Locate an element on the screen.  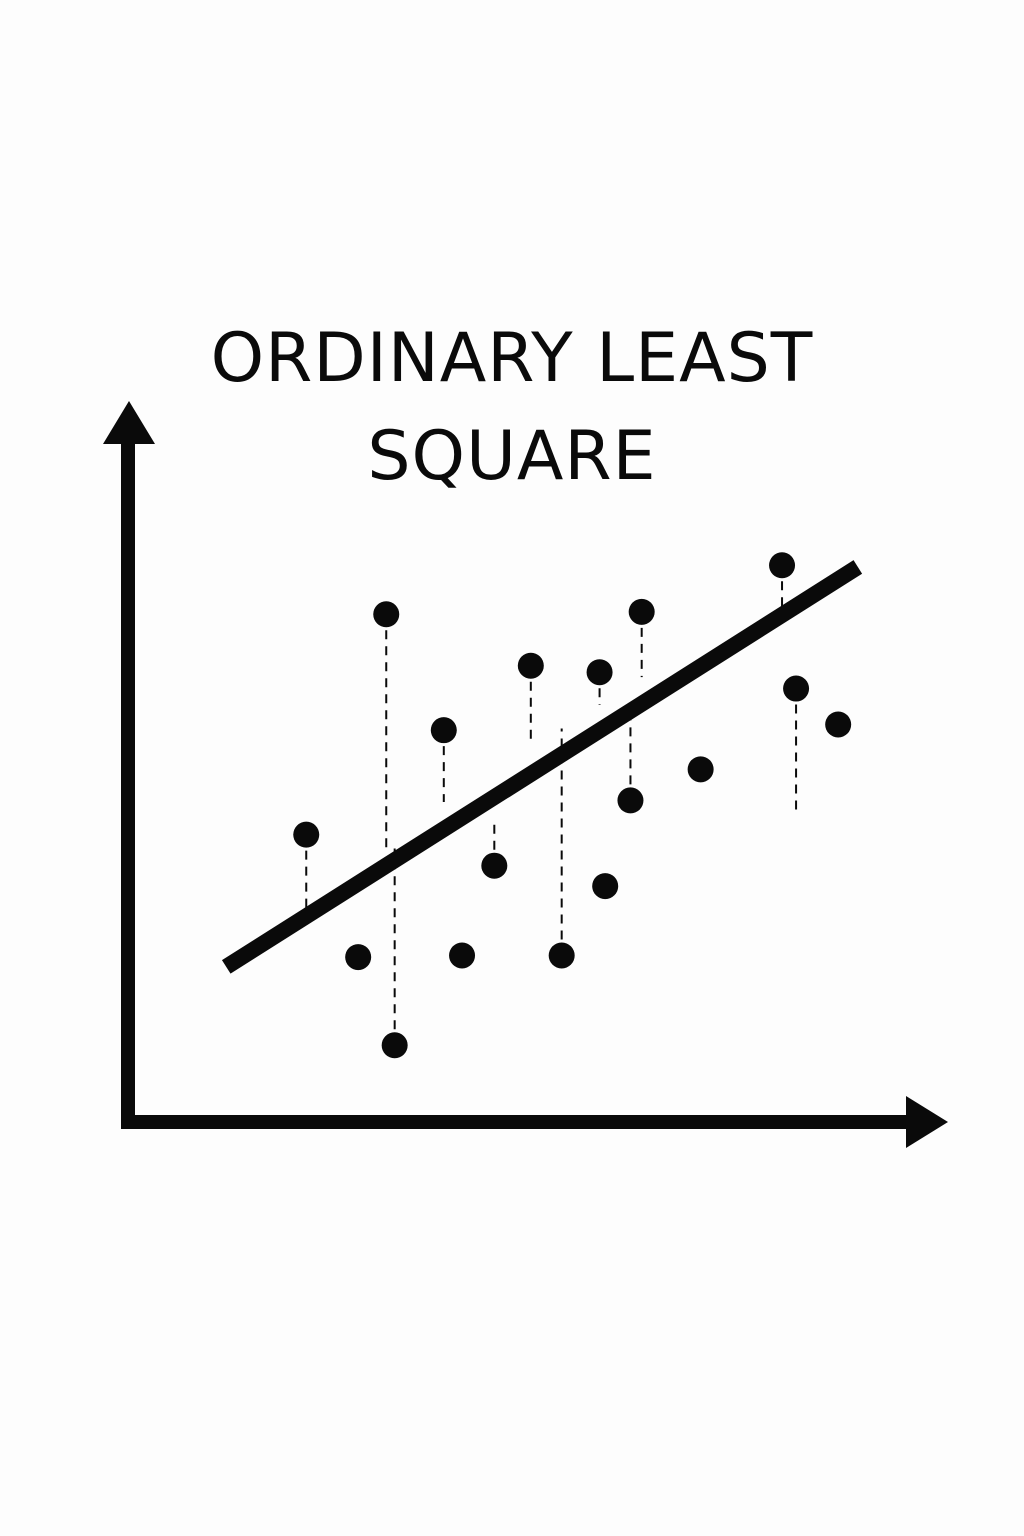
y-axis-arrow is located at coordinates (129, 422).